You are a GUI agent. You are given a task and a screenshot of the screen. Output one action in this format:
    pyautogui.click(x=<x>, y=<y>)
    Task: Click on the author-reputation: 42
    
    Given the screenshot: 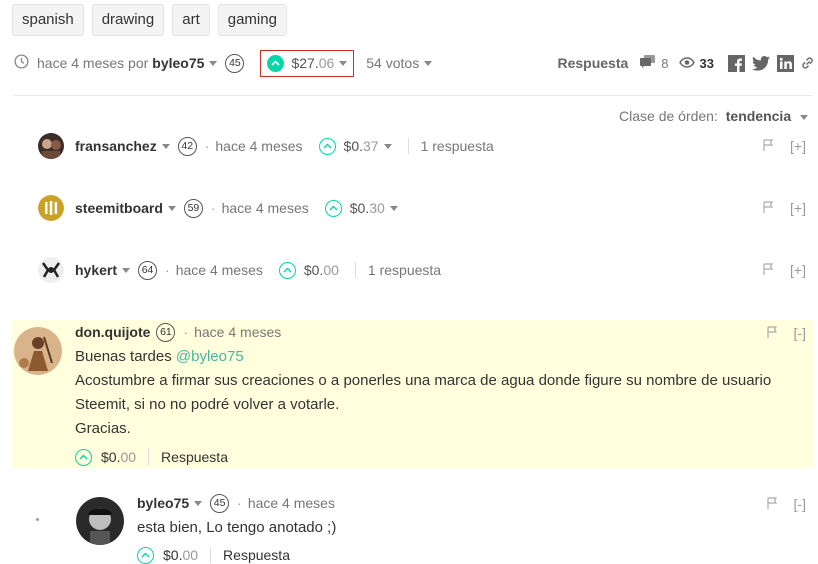 What is the action you would take?
    pyautogui.click(x=187, y=146)
    